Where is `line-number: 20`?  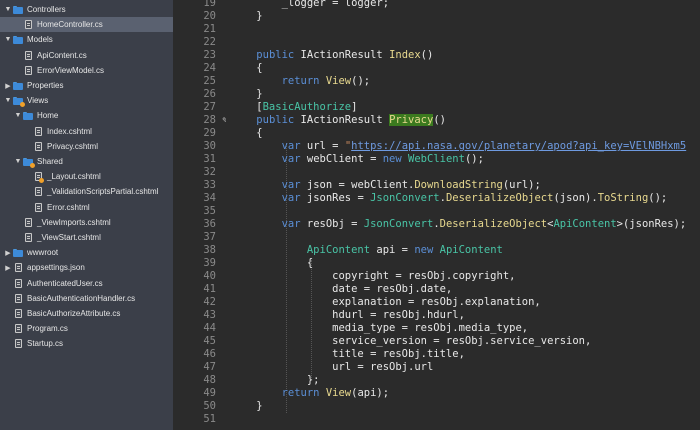
line-number: 20 is located at coordinates (209, 16).